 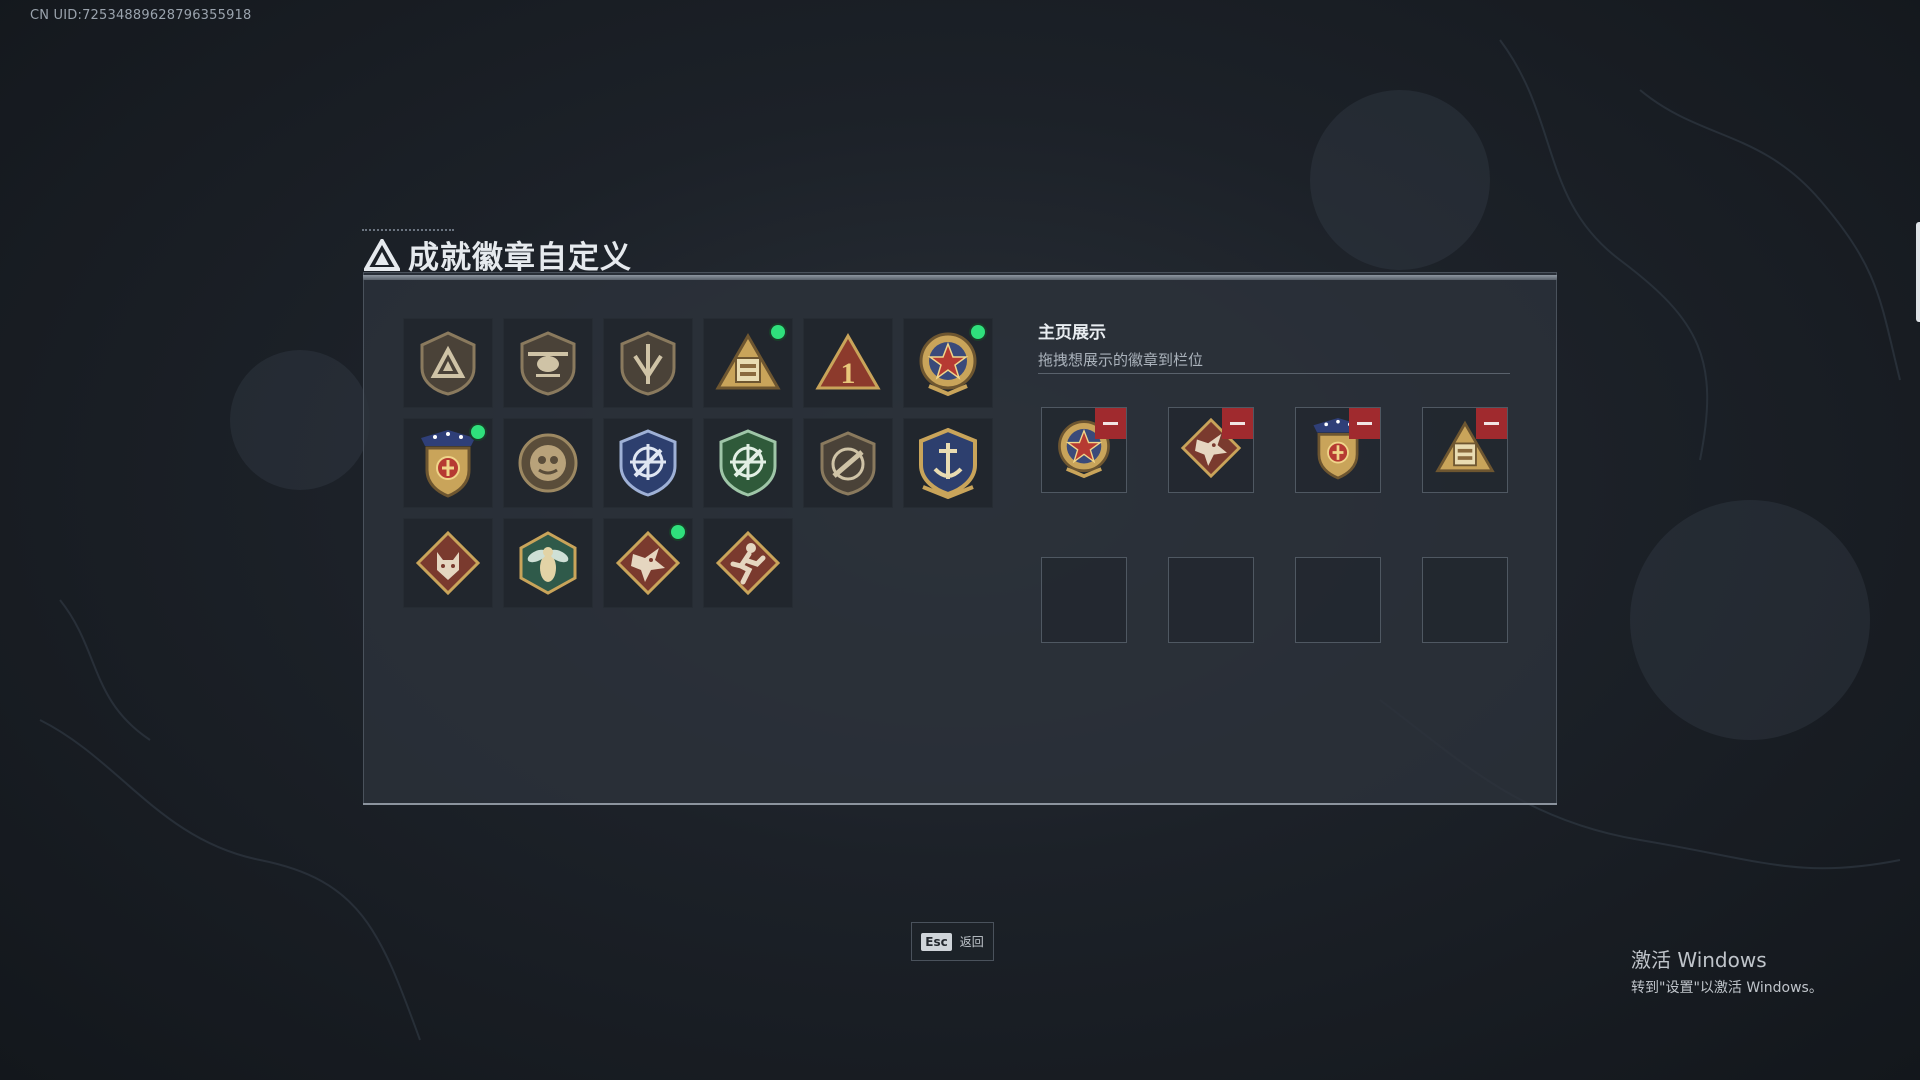 I want to click on wolf-diamond-badge-icon, so click(x=448, y=563).